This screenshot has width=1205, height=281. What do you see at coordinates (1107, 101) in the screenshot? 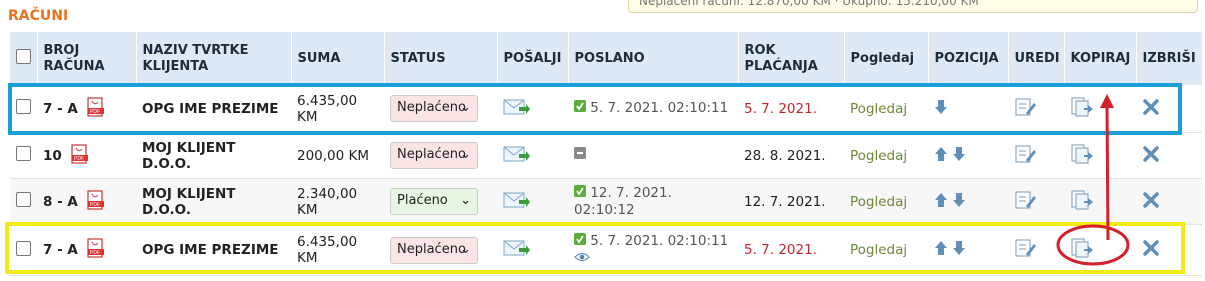
I see `annotation-arrow-head` at bounding box center [1107, 101].